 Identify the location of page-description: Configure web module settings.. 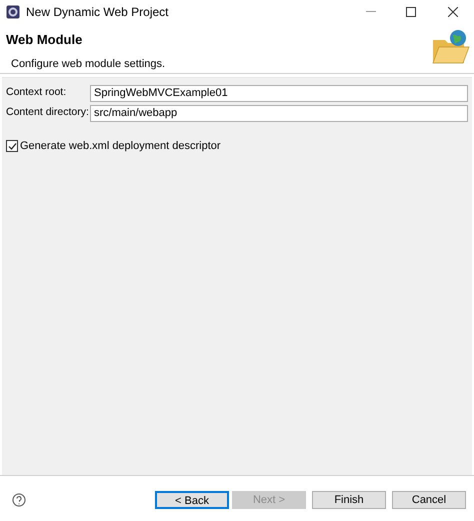
(88, 64).